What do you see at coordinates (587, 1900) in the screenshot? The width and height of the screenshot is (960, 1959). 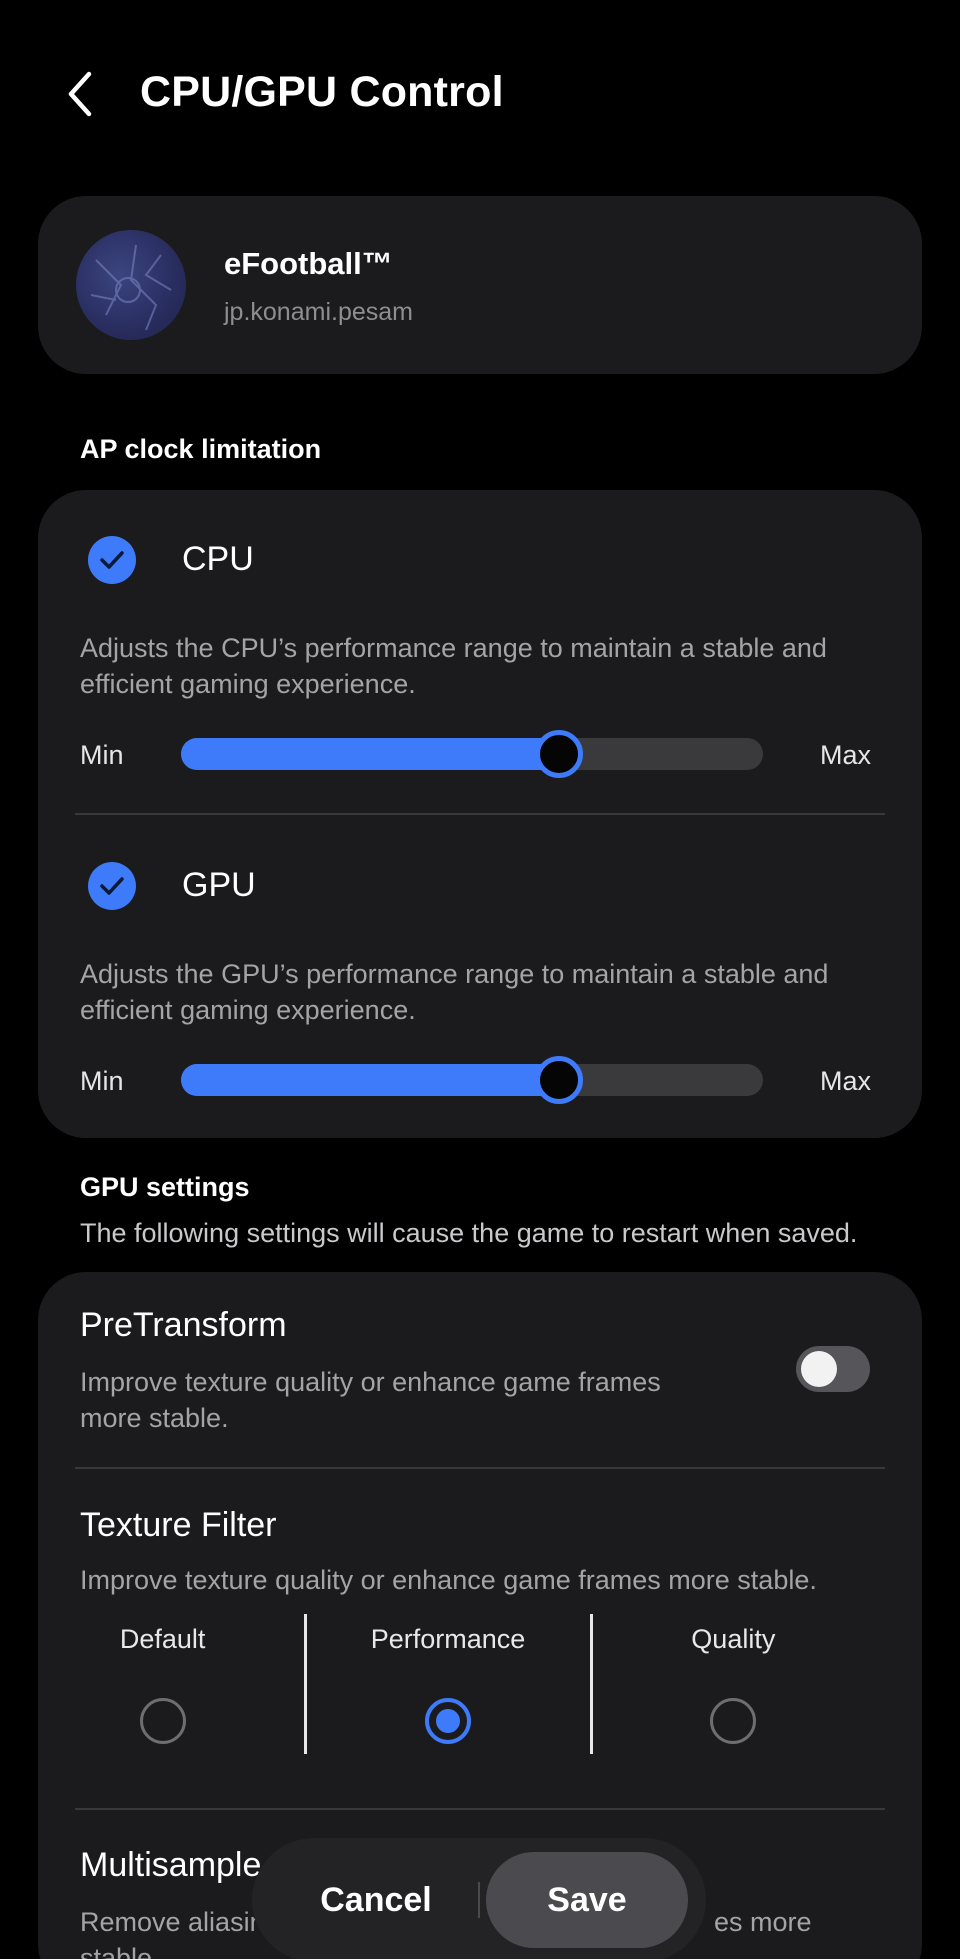 I see `save-button: Save` at bounding box center [587, 1900].